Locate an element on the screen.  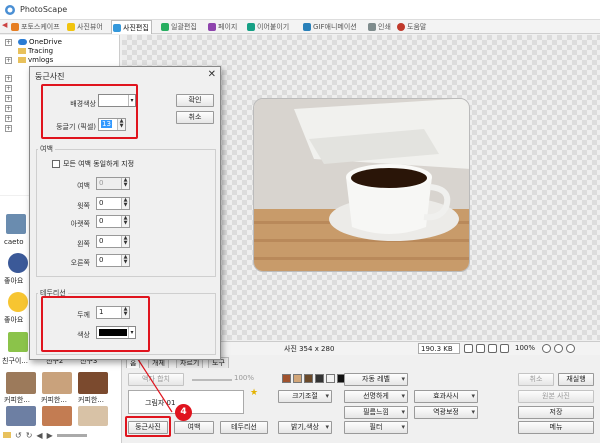
app-icon is located at coordinates (10, 10).